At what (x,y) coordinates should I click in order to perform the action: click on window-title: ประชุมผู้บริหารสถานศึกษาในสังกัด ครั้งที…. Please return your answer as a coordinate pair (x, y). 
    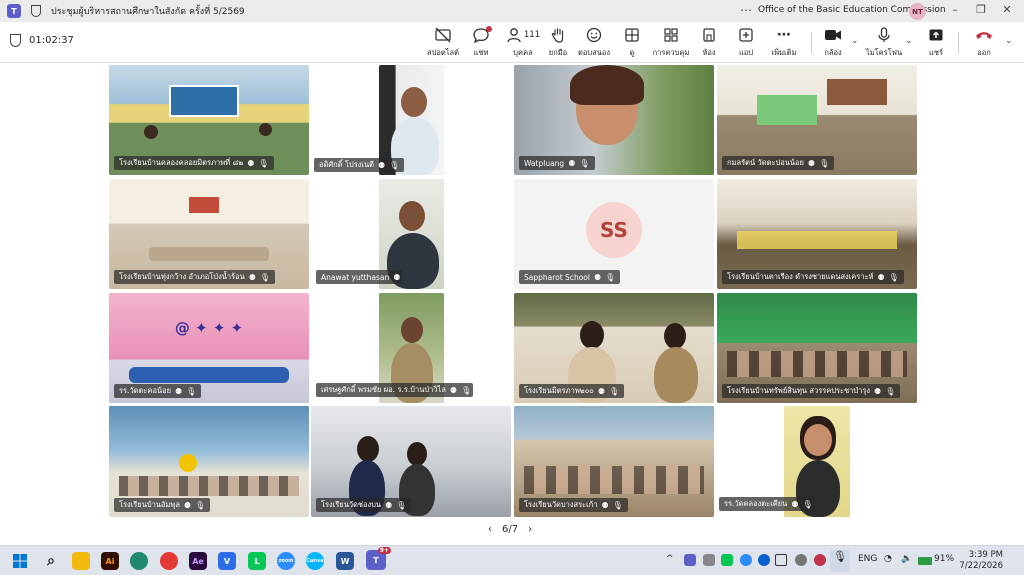
    Looking at the image, I should click on (148, 12).